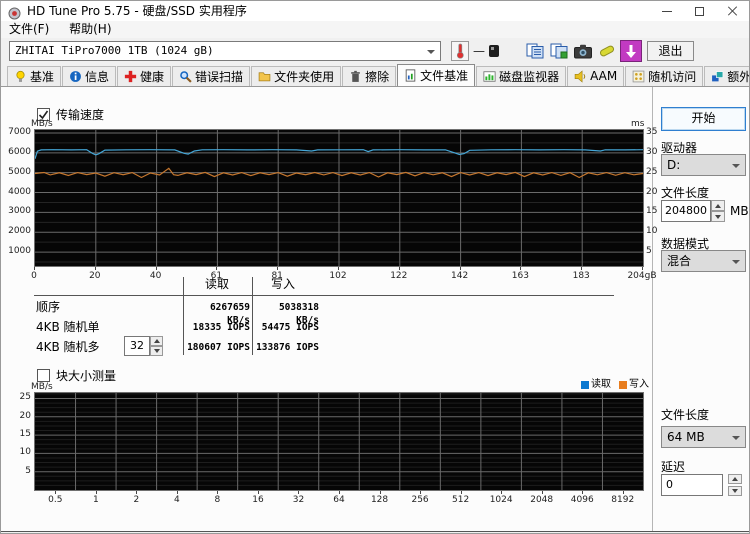  I want to click on 4k-single-read-value: 18335 IOPS, so click(221, 327).